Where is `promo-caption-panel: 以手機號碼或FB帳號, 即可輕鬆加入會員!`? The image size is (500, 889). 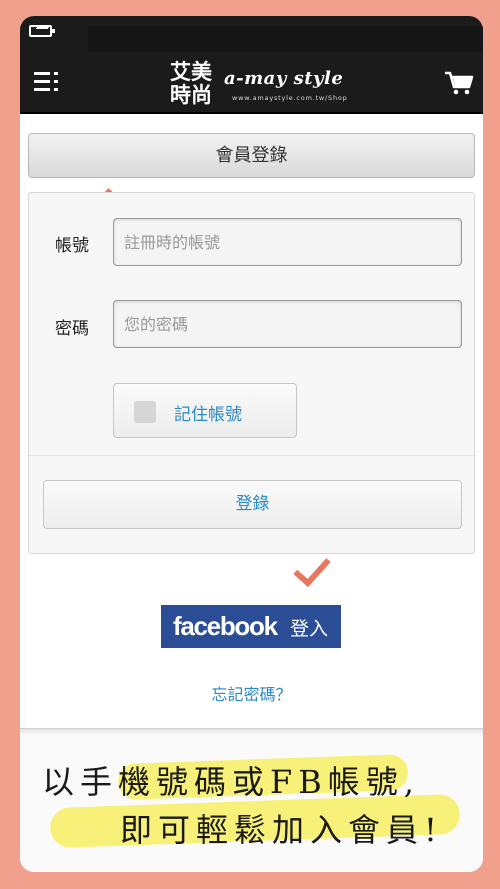 promo-caption-panel: 以手機號碼或FB帳號, 即可輕鬆加入會員! is located at coordinates (251, 800).